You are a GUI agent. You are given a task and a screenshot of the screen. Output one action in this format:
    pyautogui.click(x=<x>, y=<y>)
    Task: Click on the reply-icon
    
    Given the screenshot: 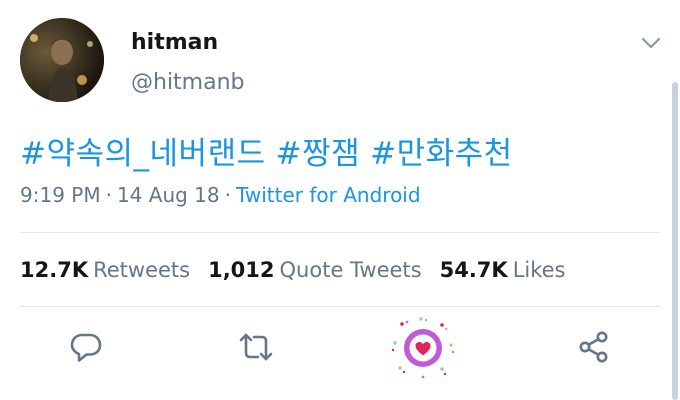 What is the action you would take?
    pyautogui.click(x=86, y=347)
    